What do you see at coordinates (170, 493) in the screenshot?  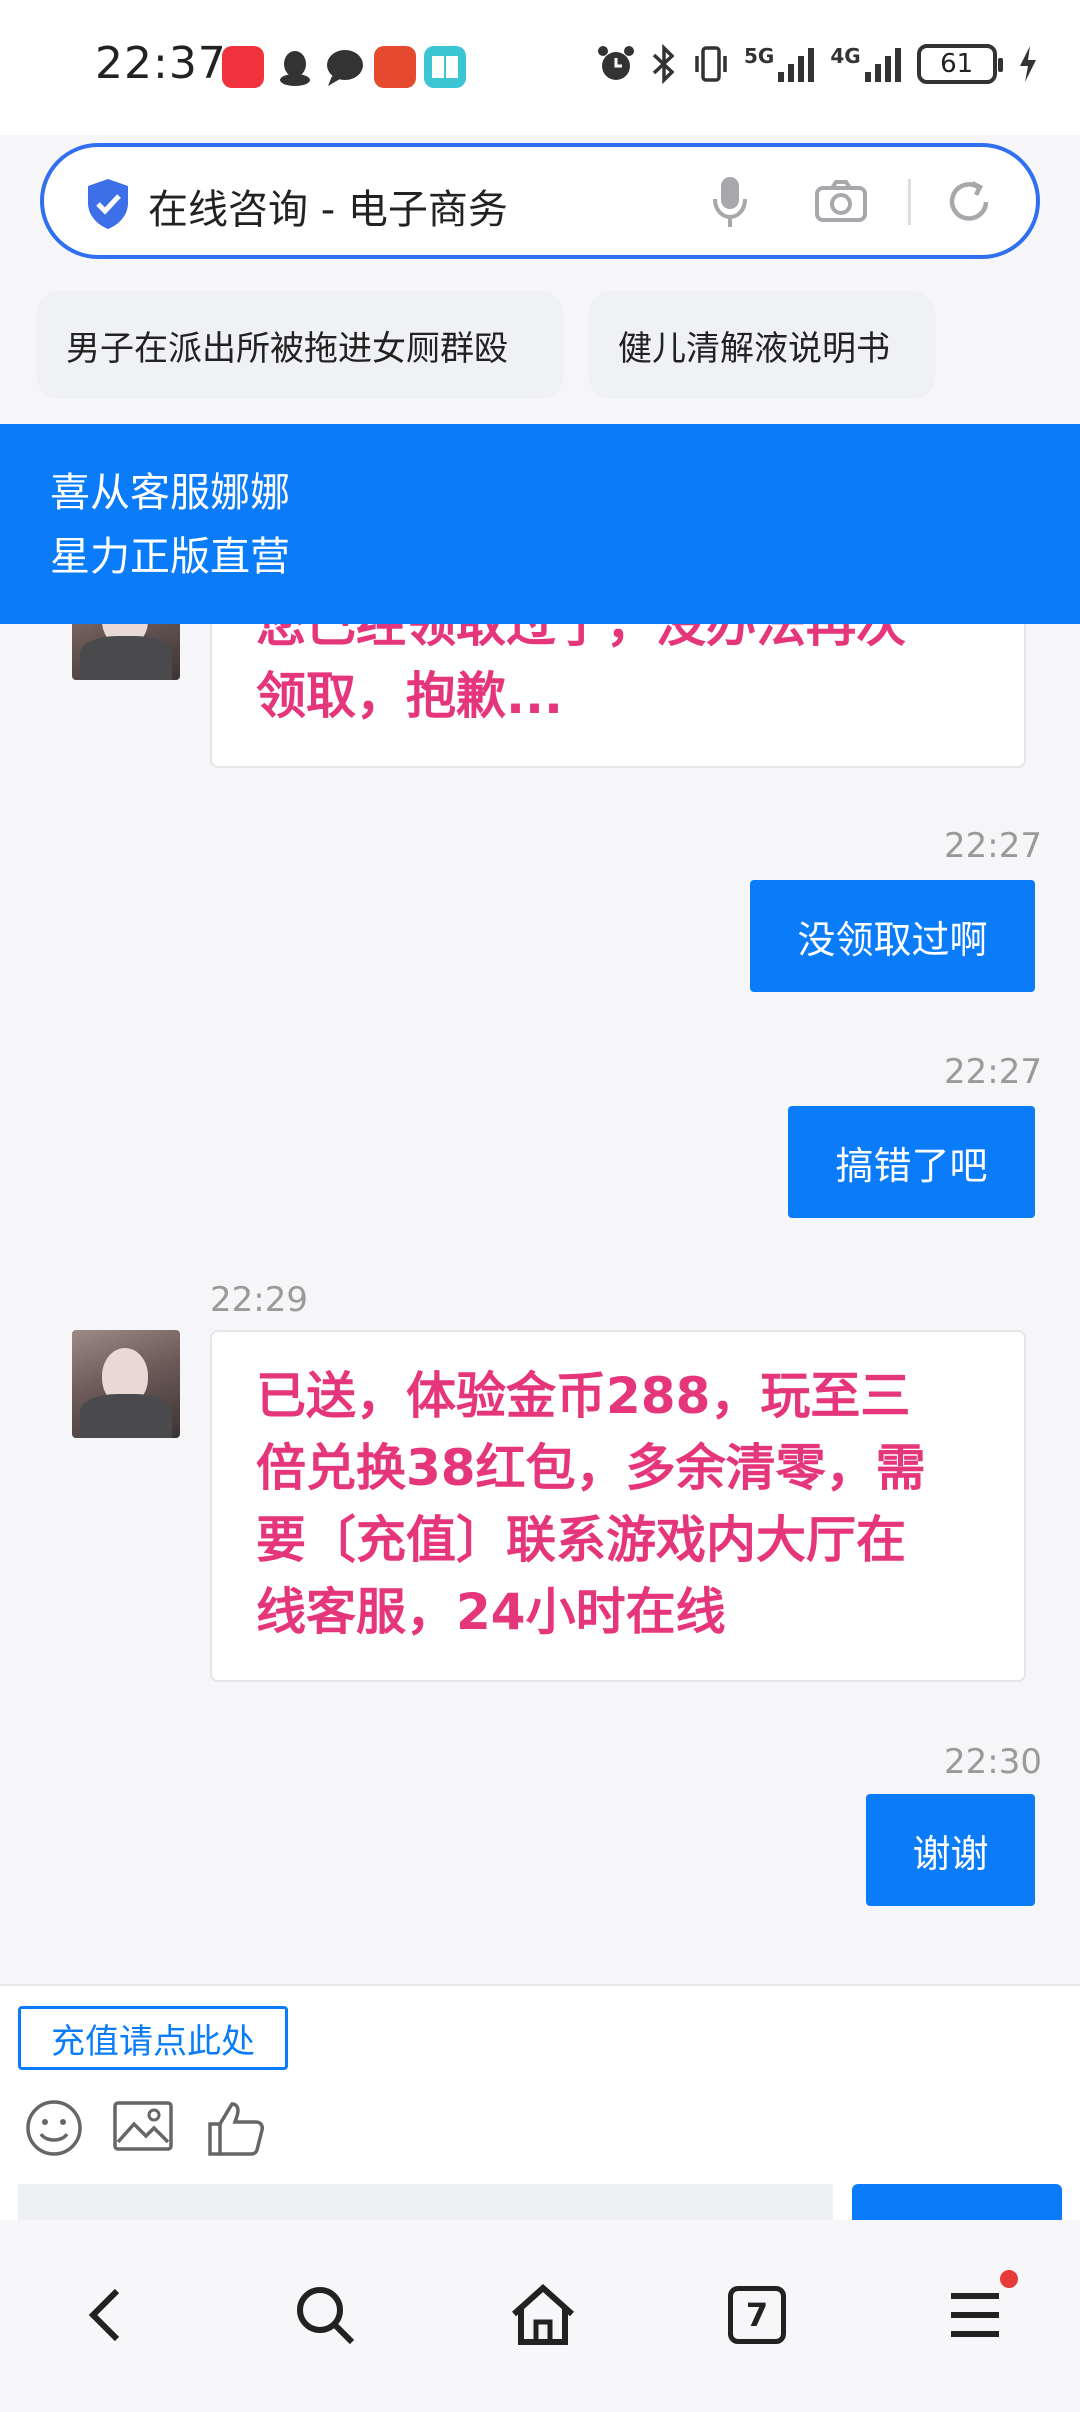 I see `agent-name: 喜从客服娜娜` at bounding box center [170, 493].